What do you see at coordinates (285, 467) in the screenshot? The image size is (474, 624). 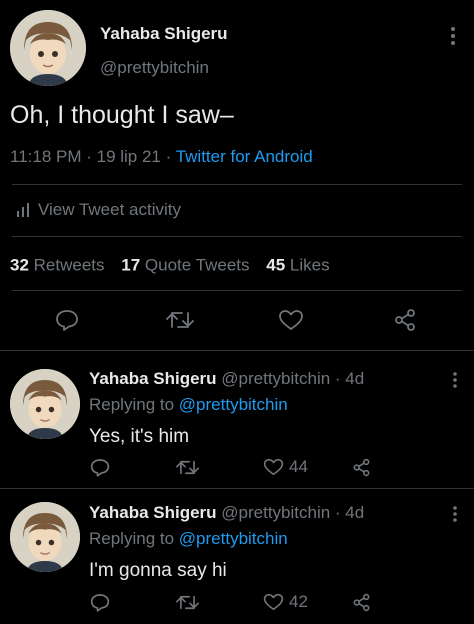 I see `like-button: 44` at bounding box center [285, 467].